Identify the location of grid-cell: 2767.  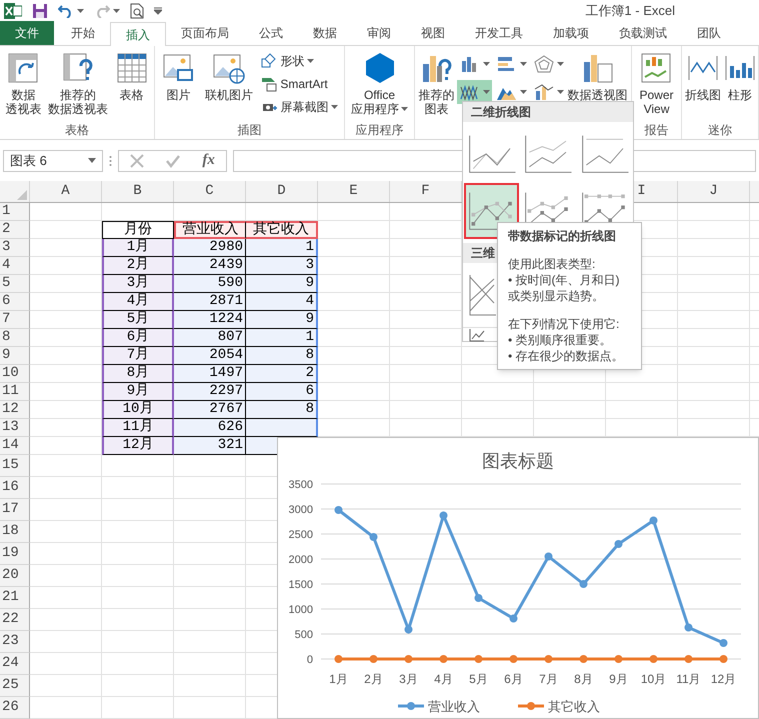
(210, 410).